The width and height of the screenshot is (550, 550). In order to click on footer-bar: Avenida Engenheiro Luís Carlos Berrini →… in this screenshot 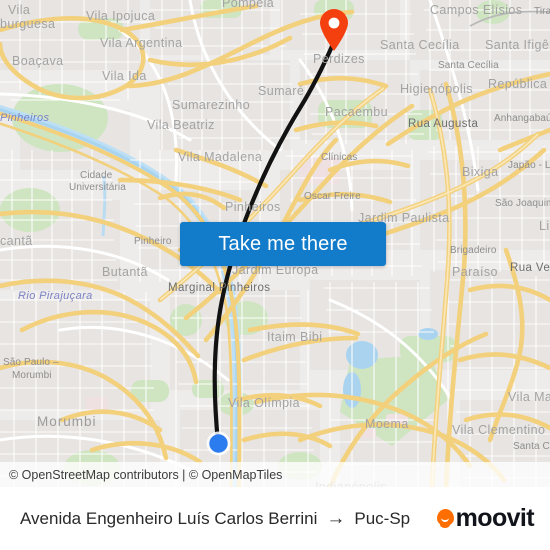, I will do `click(275, 518)`.